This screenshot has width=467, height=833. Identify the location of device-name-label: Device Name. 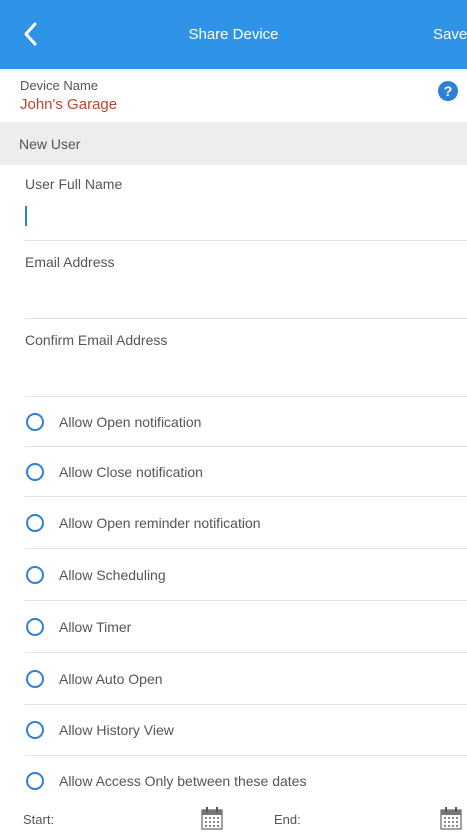
(59, 85).